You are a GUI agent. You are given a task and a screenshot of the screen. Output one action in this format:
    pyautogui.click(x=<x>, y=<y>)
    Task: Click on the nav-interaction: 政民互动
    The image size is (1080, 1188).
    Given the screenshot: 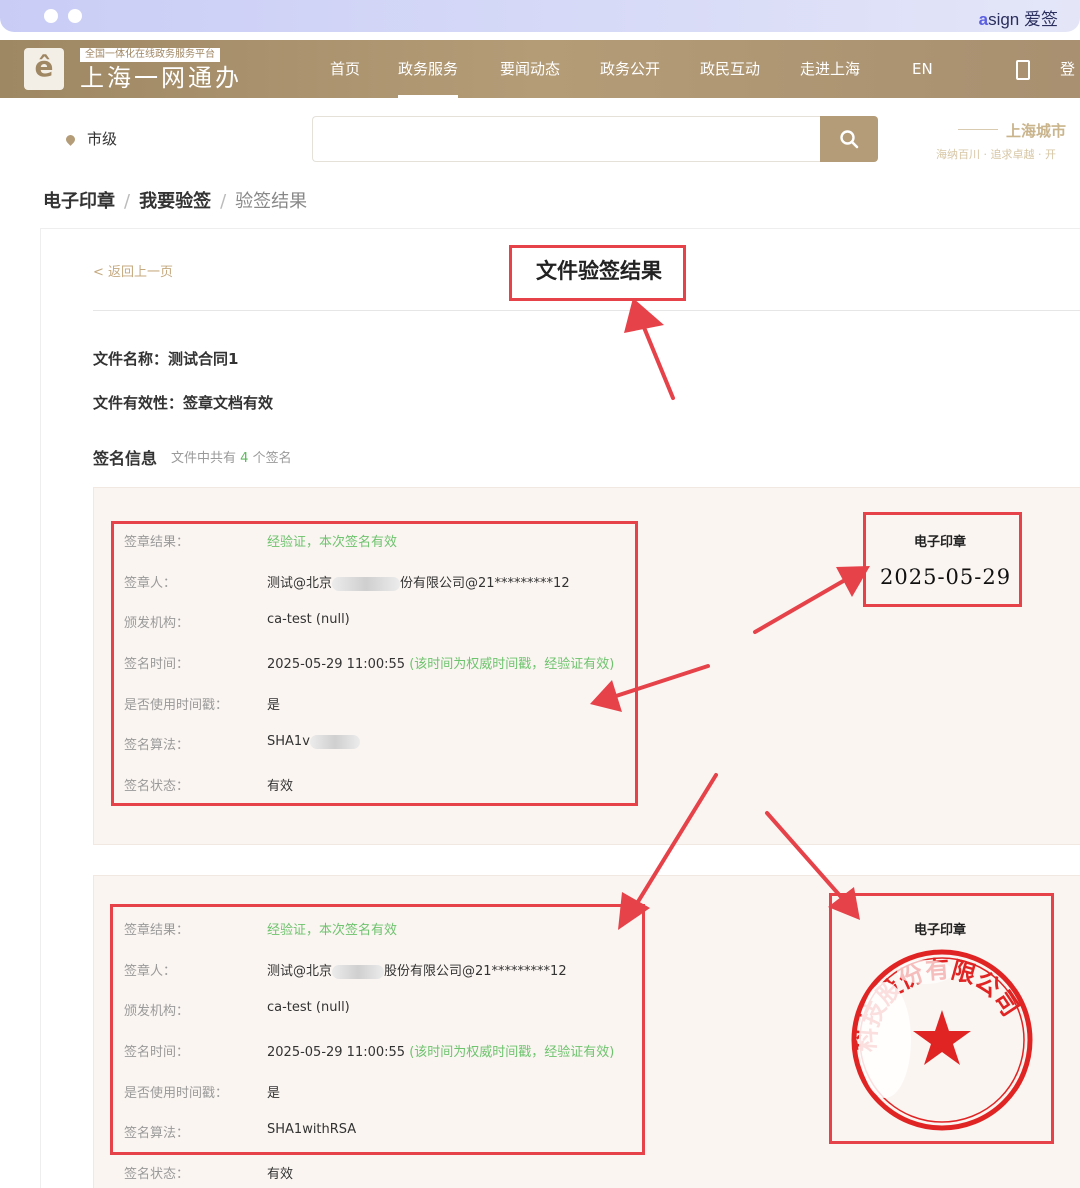 What is the action you would take?
    pyautogui.click(x=730, y=69)
    